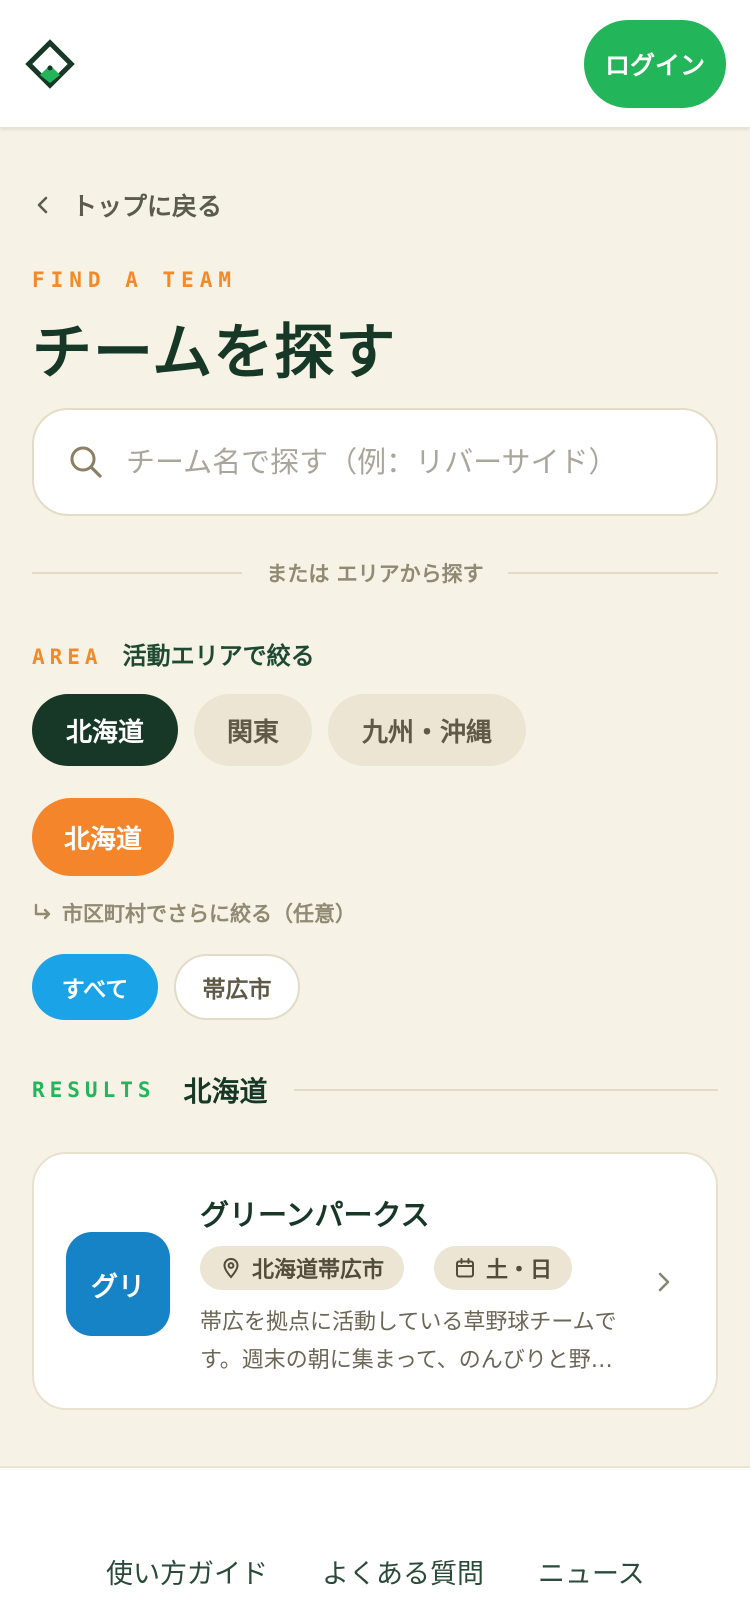 This screenshot has width=750, height=1624. I want to click on area-tag: AREA, so click(67, 657).